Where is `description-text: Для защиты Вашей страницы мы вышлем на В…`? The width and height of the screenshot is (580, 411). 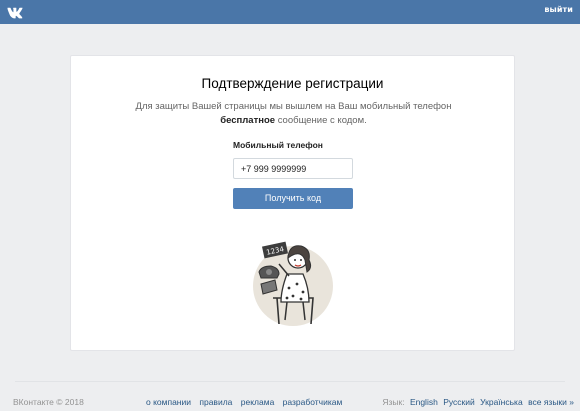
description-text: Для защиты Вашей страницы мы вышлем на В… is located at coordinates (293, 114).